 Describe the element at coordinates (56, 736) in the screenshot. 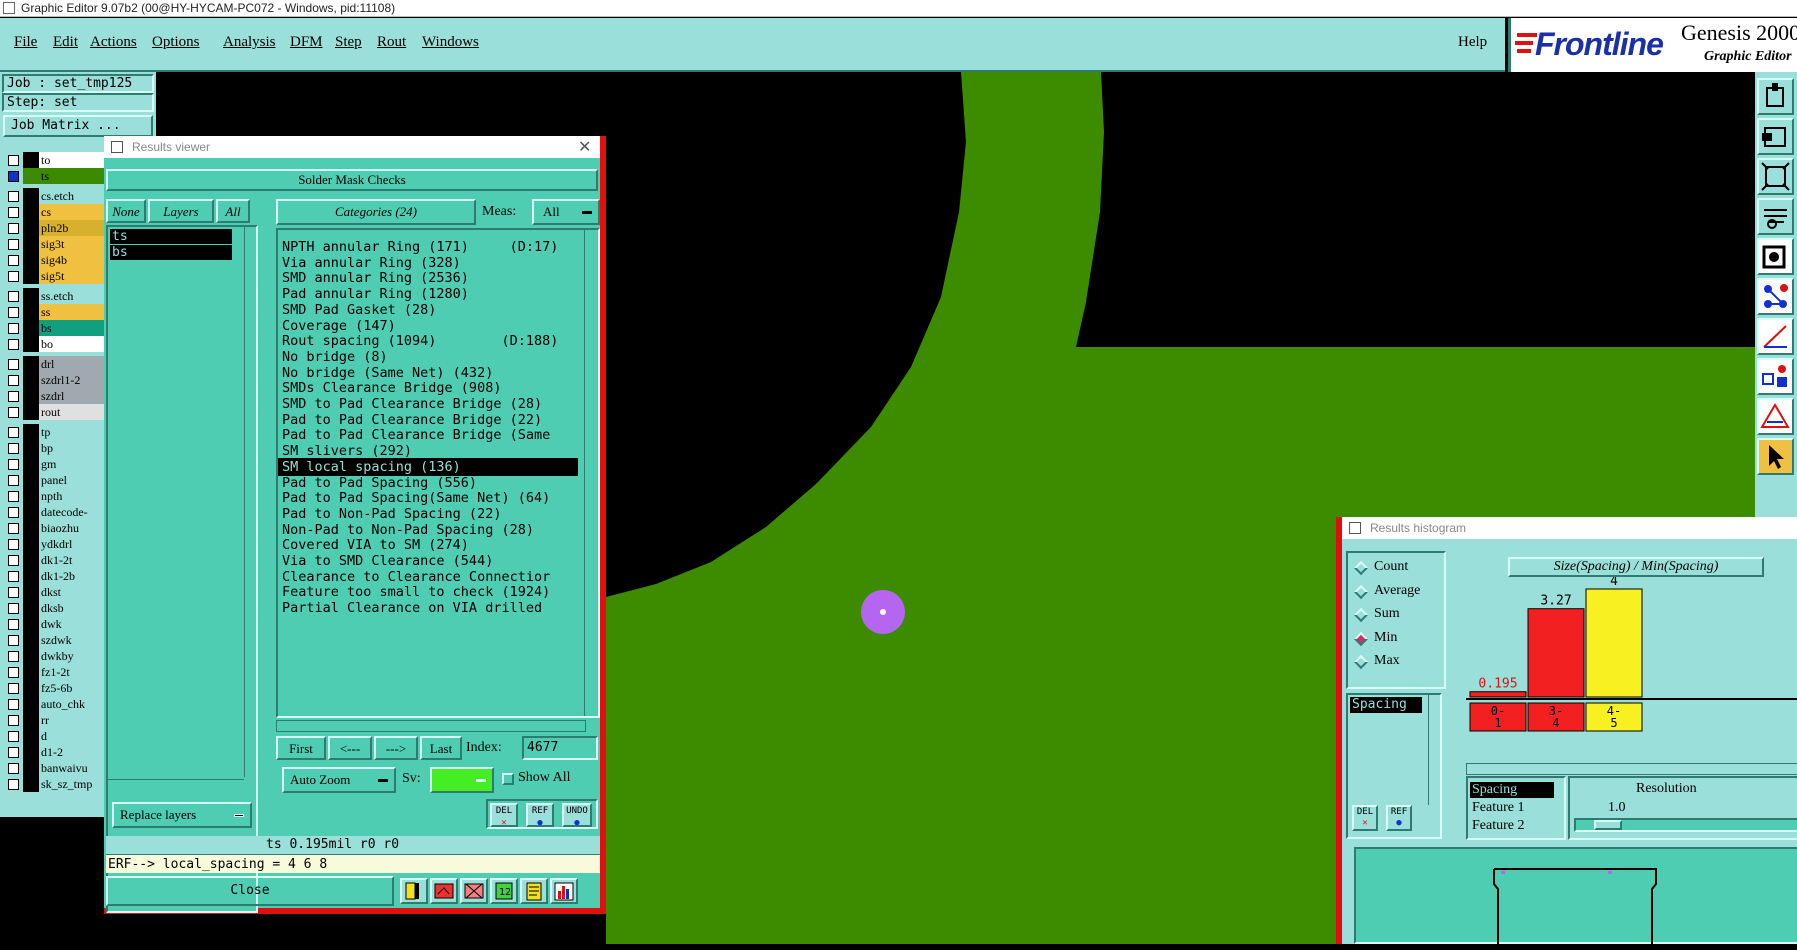

I see `layer-row: d` at that location.